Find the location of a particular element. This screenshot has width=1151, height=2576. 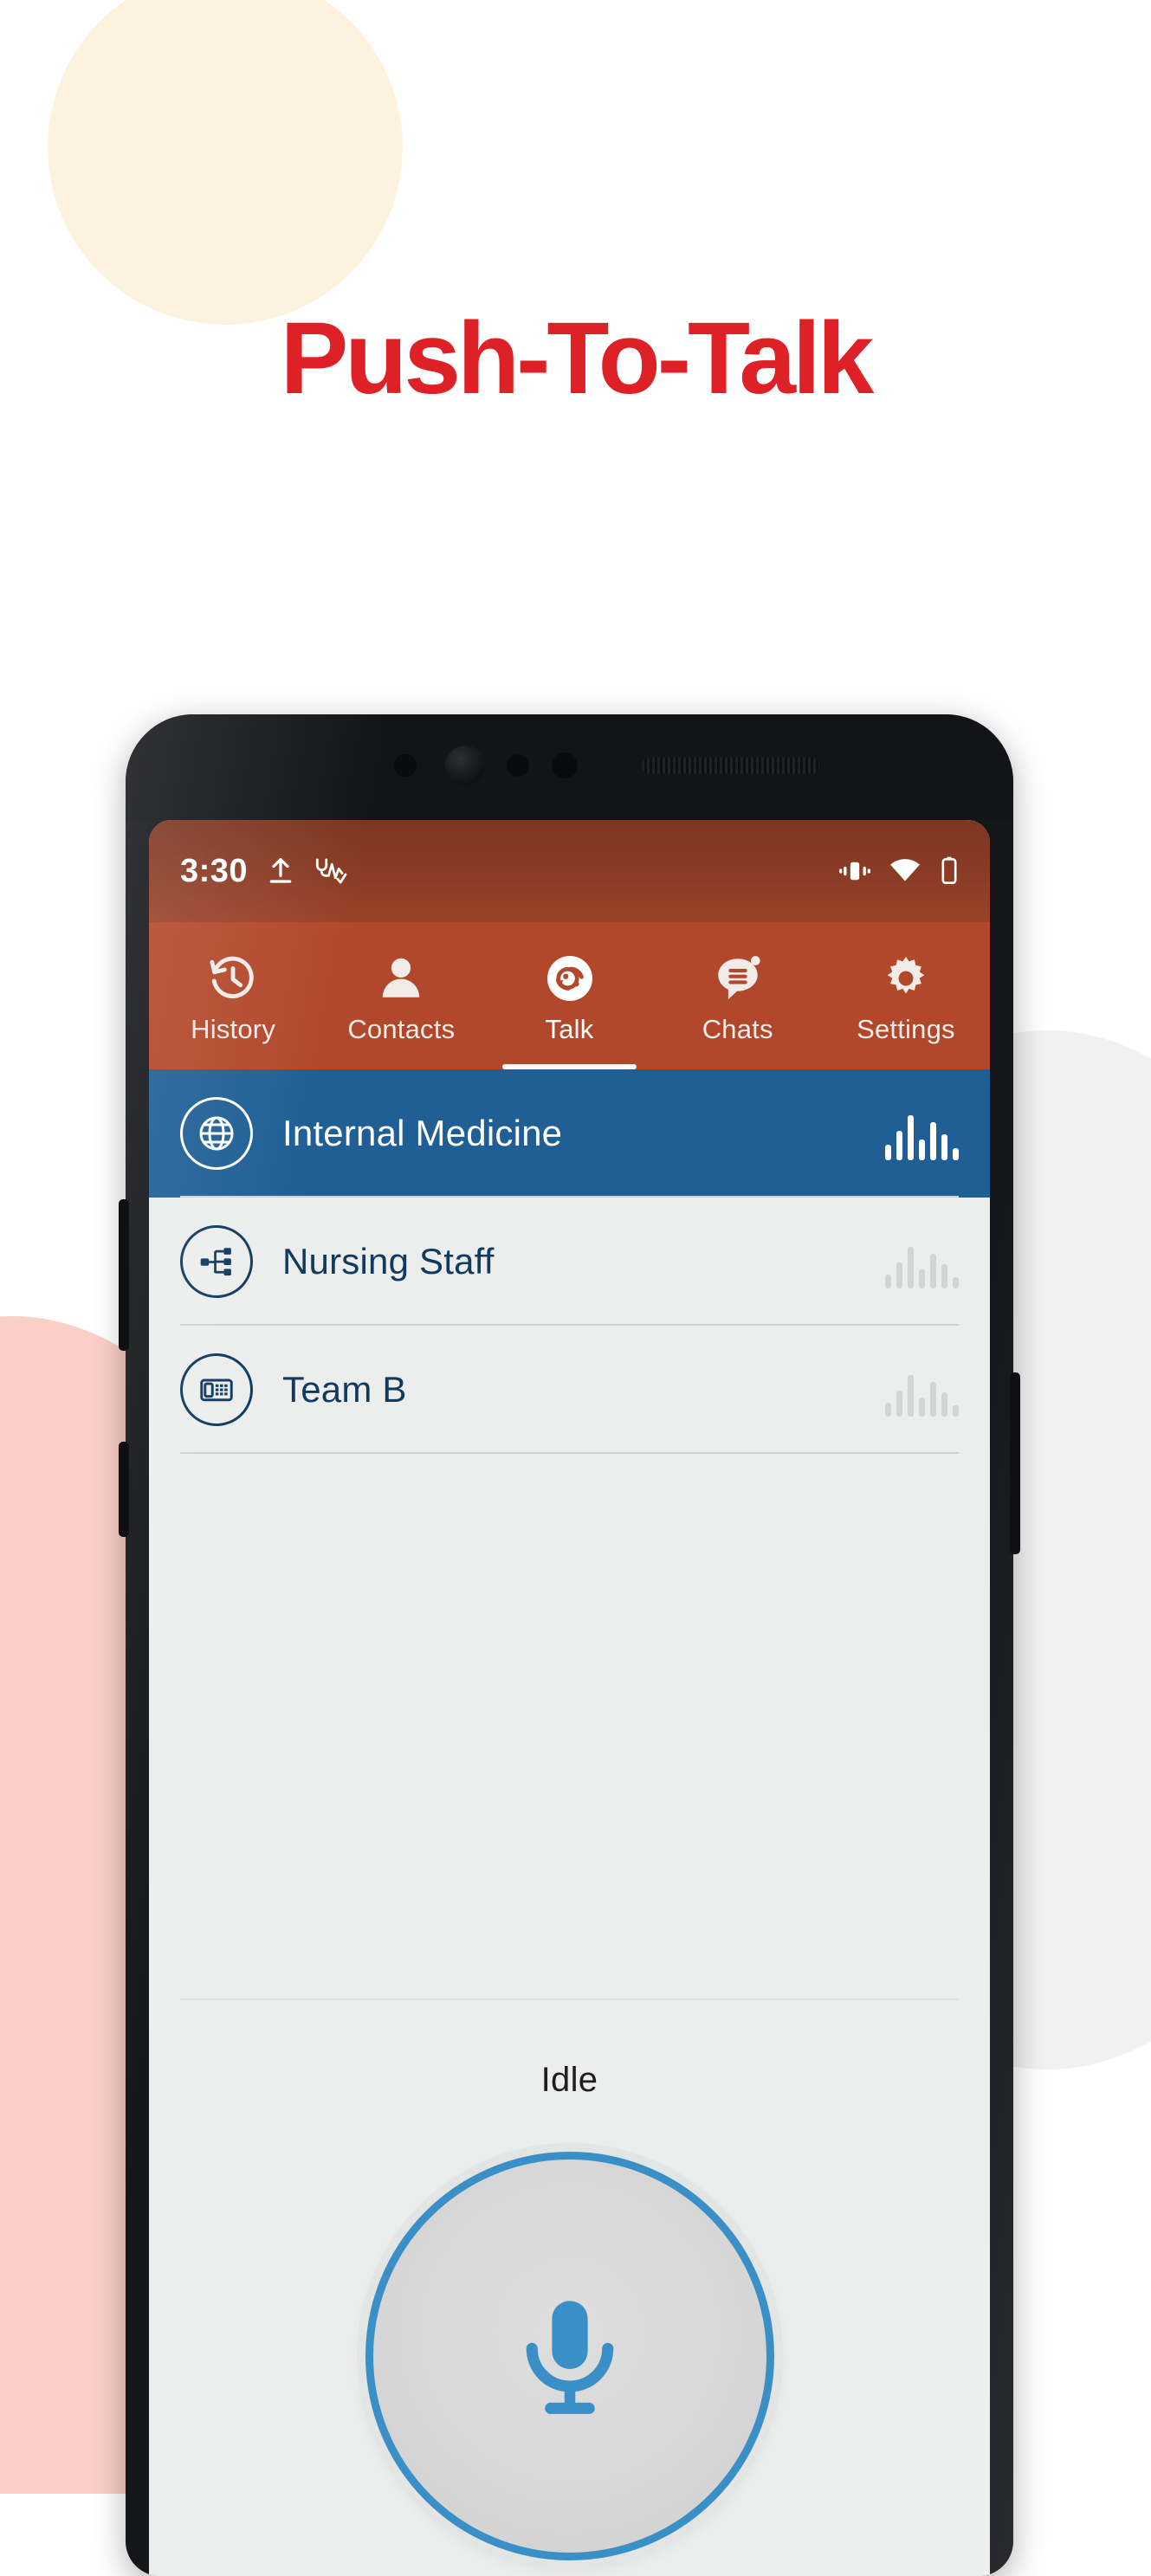

channel-row-team-b: Team B is located at coordinates (569, 1390).